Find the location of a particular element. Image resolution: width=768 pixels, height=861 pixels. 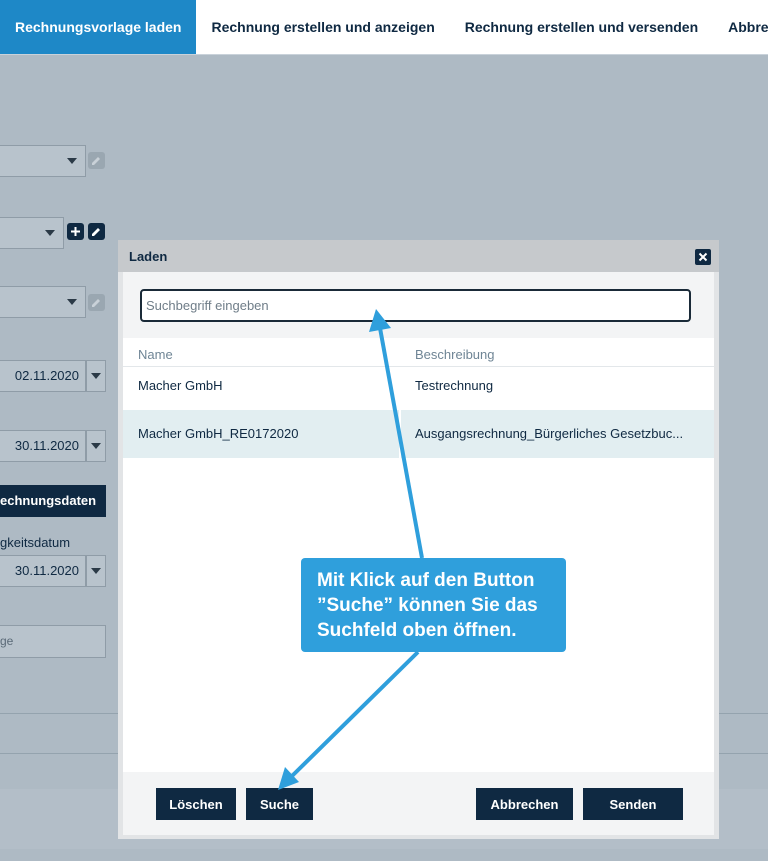

background-date-2: 30.11.2020 is located at coordinates (43, 446).